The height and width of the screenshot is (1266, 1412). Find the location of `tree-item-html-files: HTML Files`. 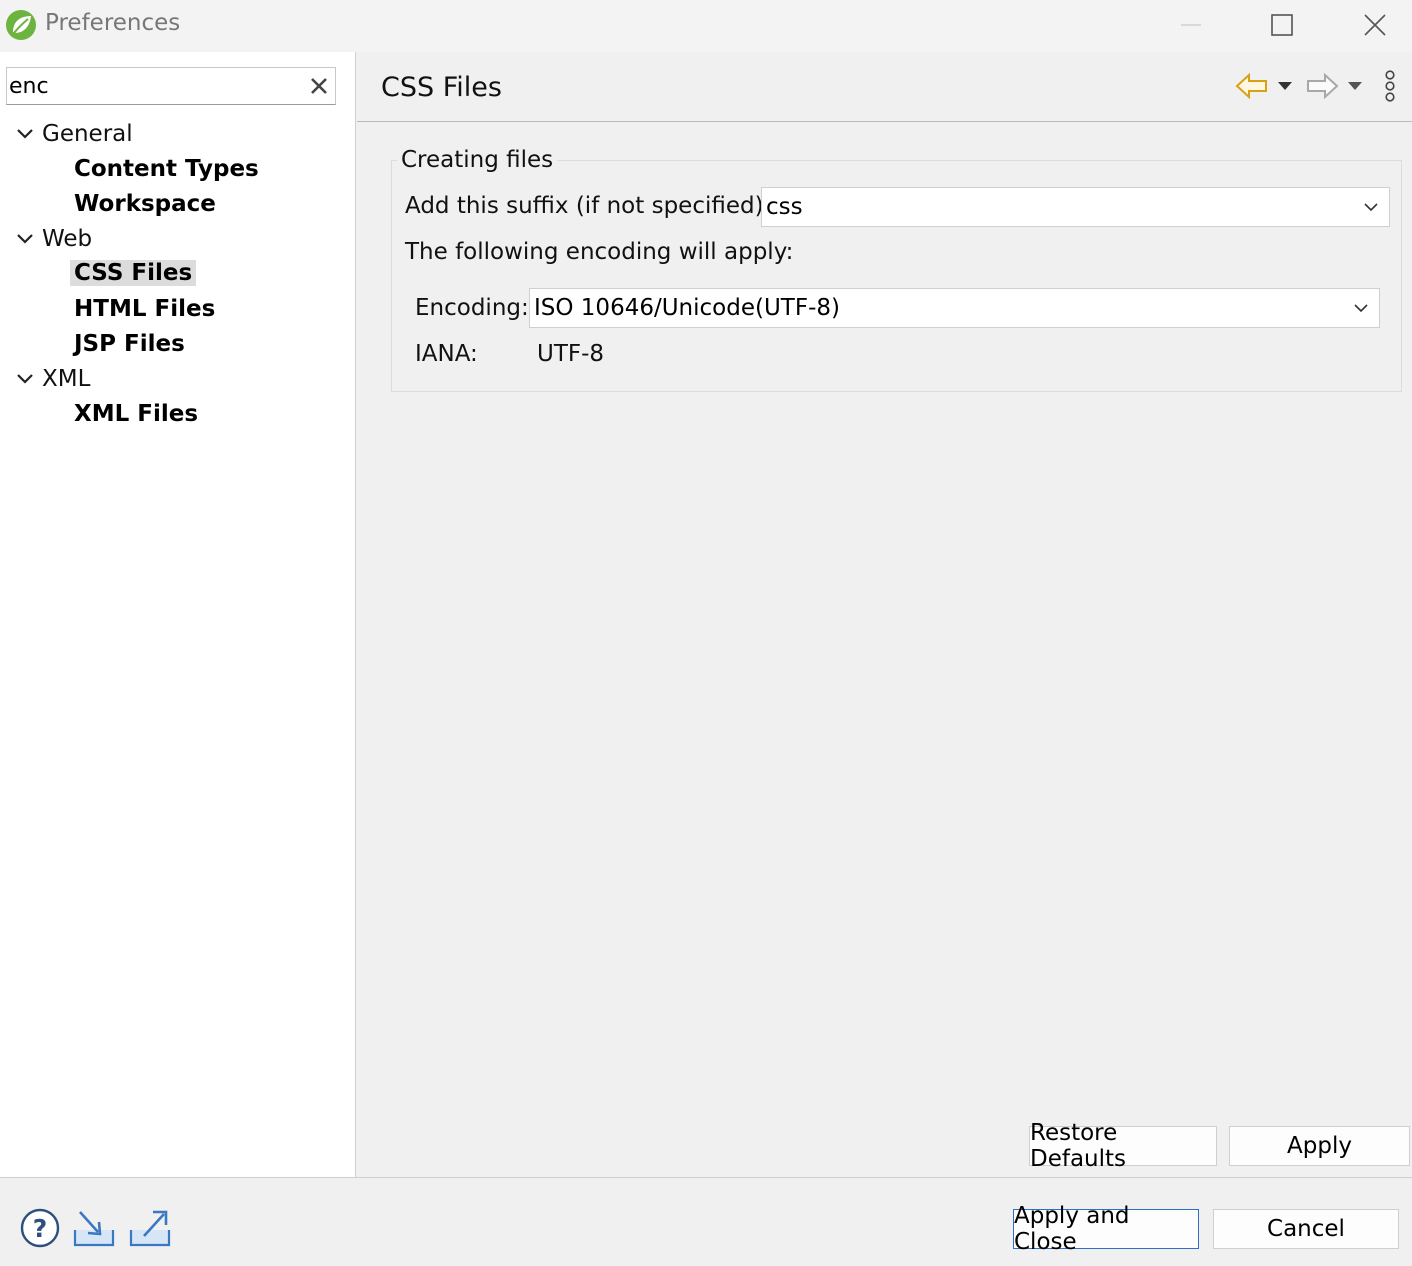

tree-item-html-files: HTML Files is located at coordinates (144, 309).